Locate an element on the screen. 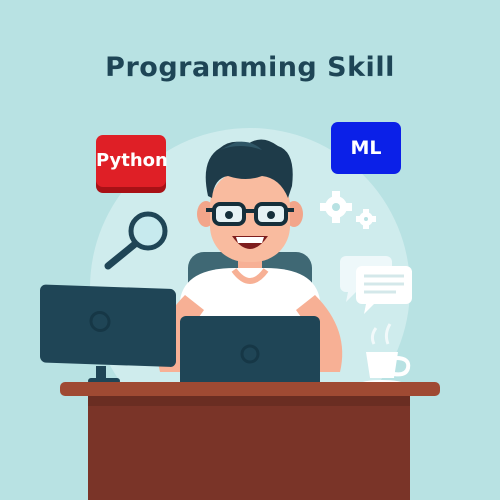  teeth is located at coordinates (250, 240).